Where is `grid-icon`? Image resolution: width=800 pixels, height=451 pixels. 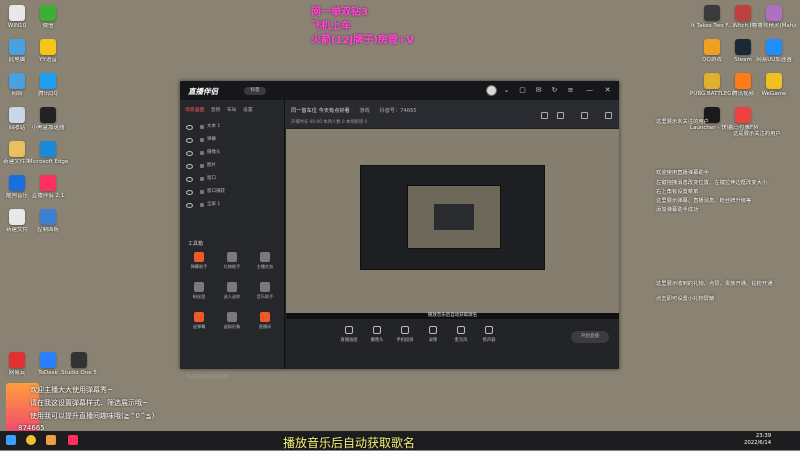 grid-icon is located at coordinates (584, 115).